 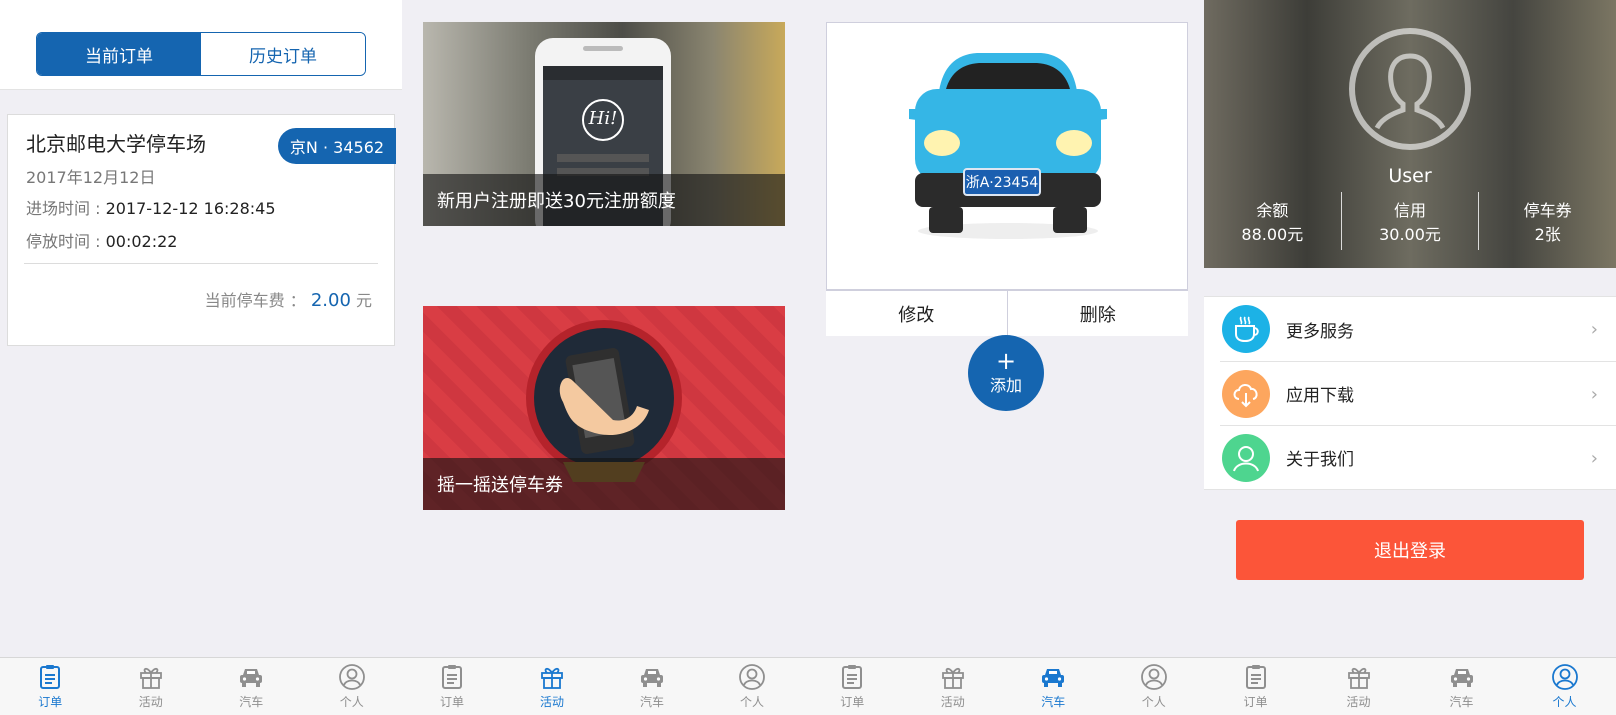 I want to click on divider, so click(x=201, y=263).